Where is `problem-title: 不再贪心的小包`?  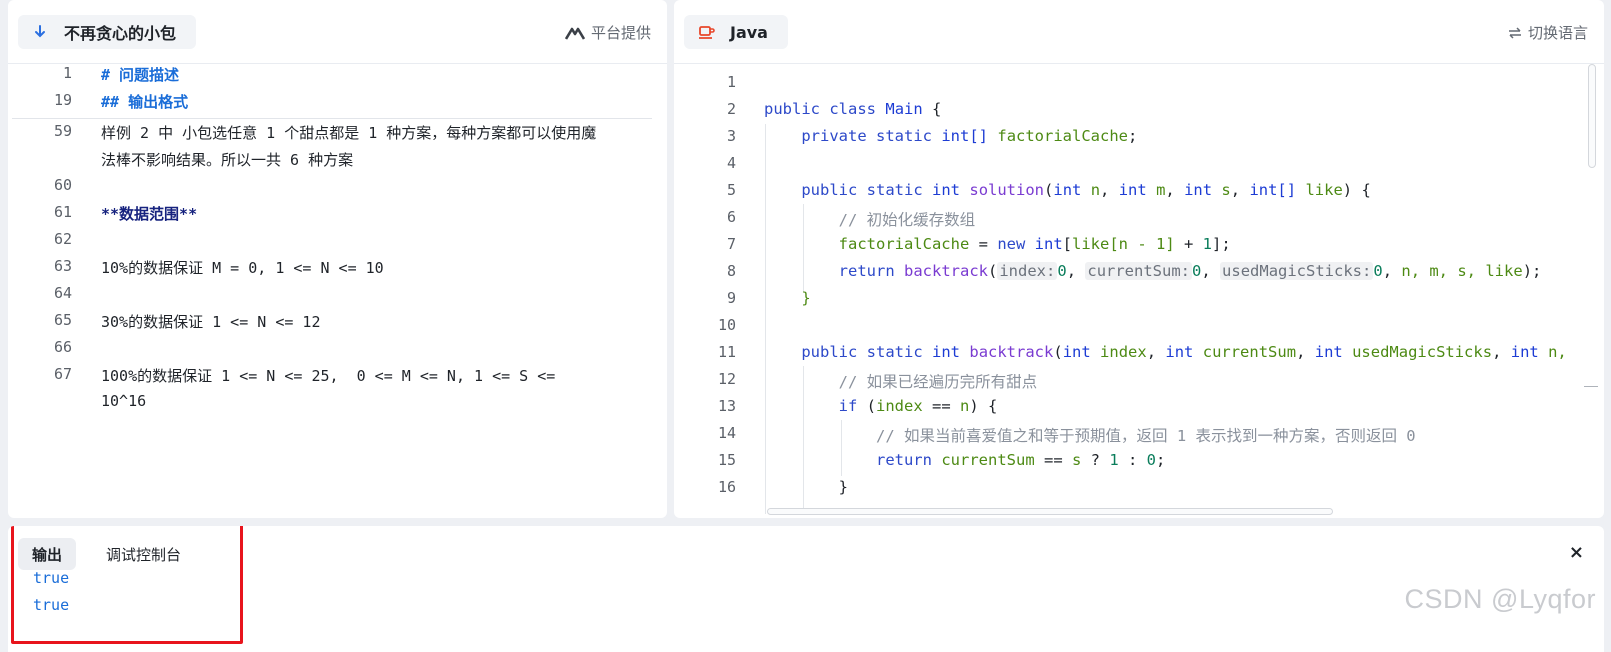 problem-title: 不再贪心的小包 is located at coordinates (120, 33).